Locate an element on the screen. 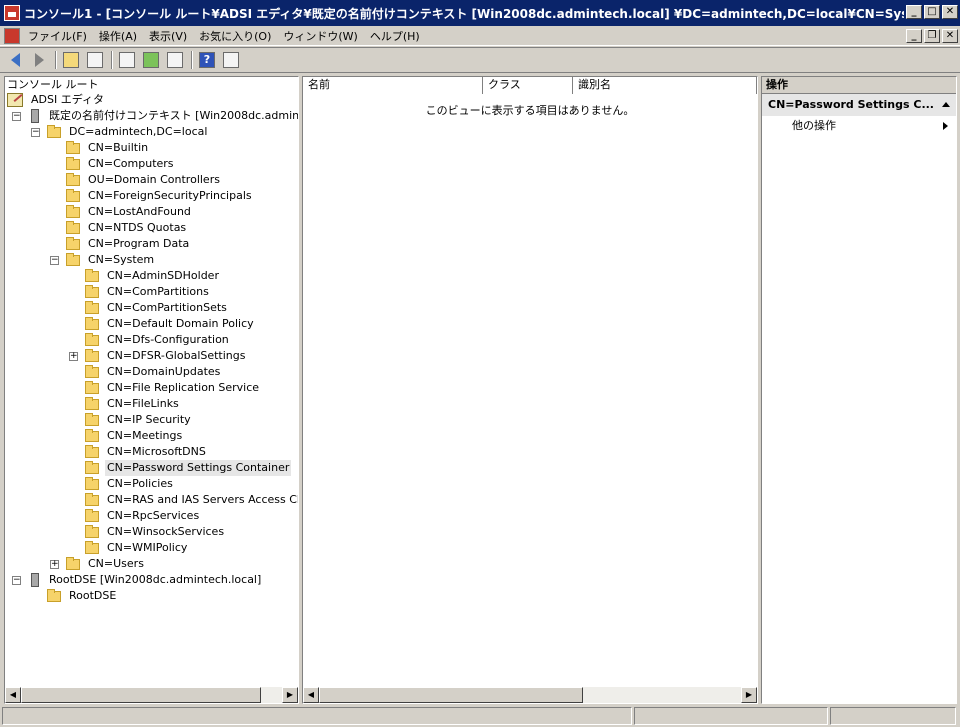 The image size is (960, 727). child-close-button: ✕ is located at coordinates (950, 36).